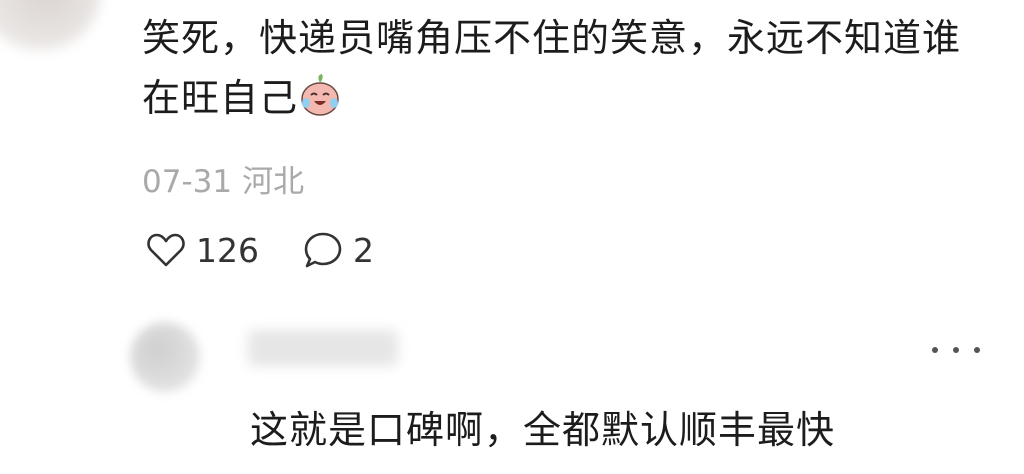  I want to click on comment-actions: 126 2, so click(260, 250).